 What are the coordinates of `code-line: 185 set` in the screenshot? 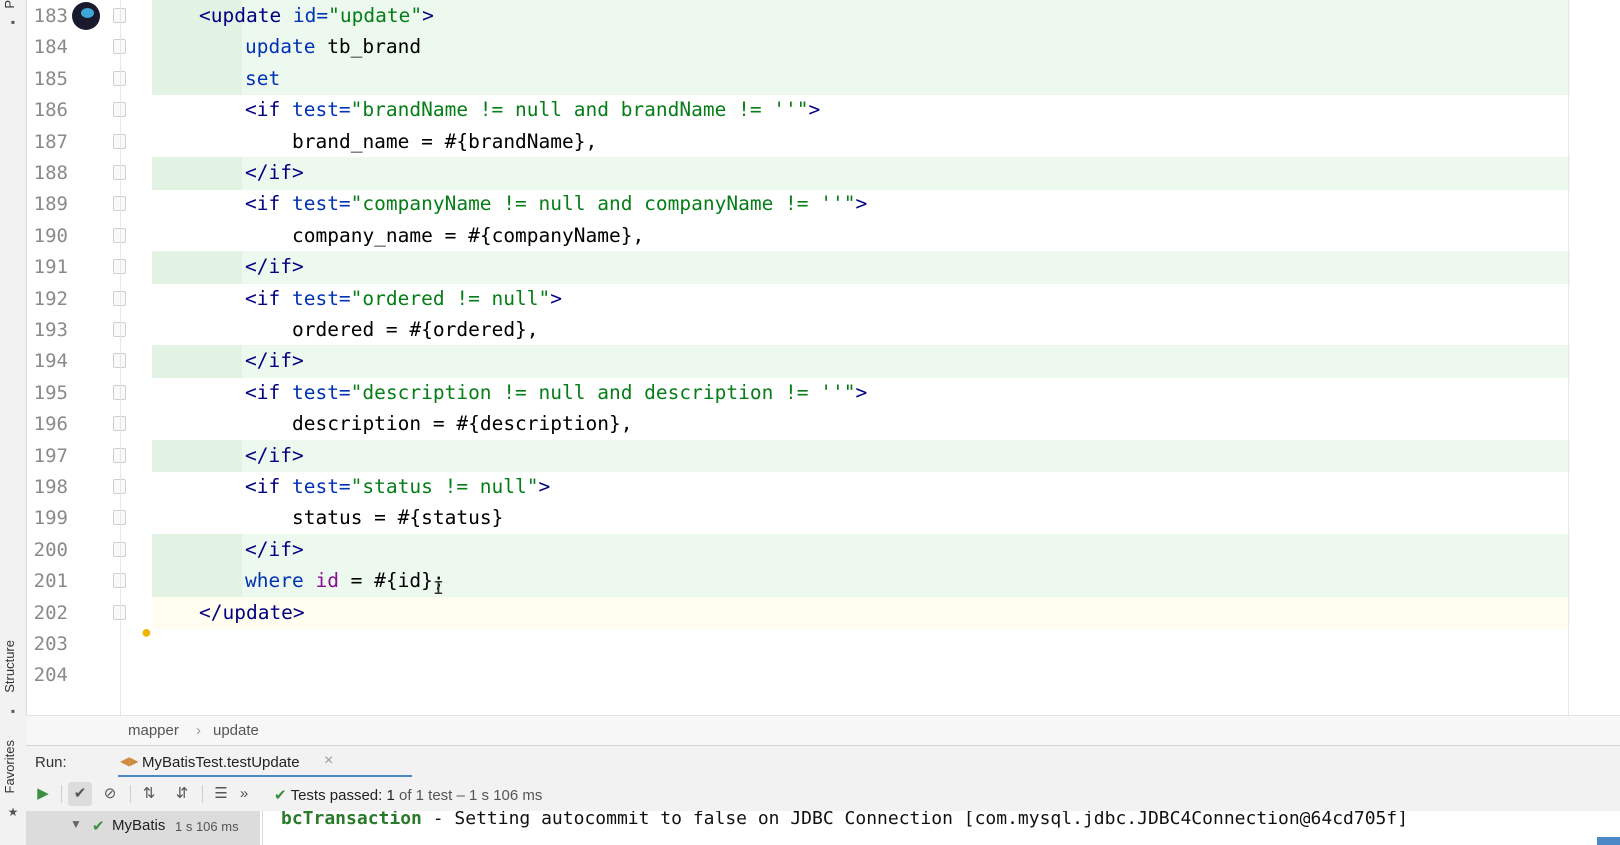 It's located at (823, 79).